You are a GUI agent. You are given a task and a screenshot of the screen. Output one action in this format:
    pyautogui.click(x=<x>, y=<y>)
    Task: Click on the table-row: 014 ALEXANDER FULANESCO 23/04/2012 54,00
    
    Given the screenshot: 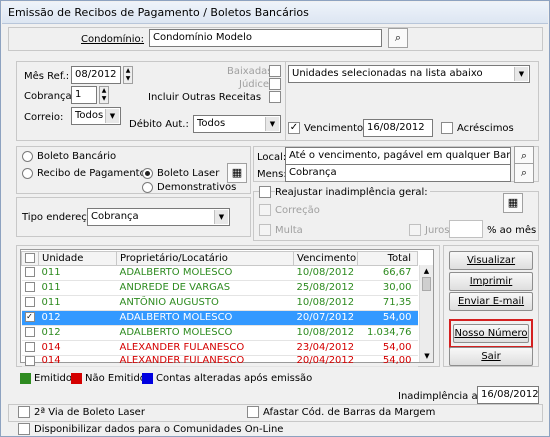 What is the action you would take?
    pyautogui.click(x=219, y=348)
    